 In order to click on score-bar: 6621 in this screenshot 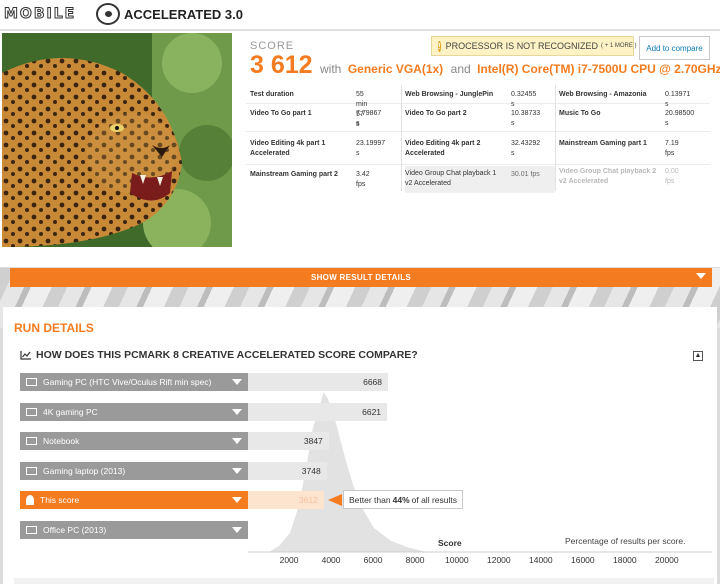, I will do `click(318, 411)`.